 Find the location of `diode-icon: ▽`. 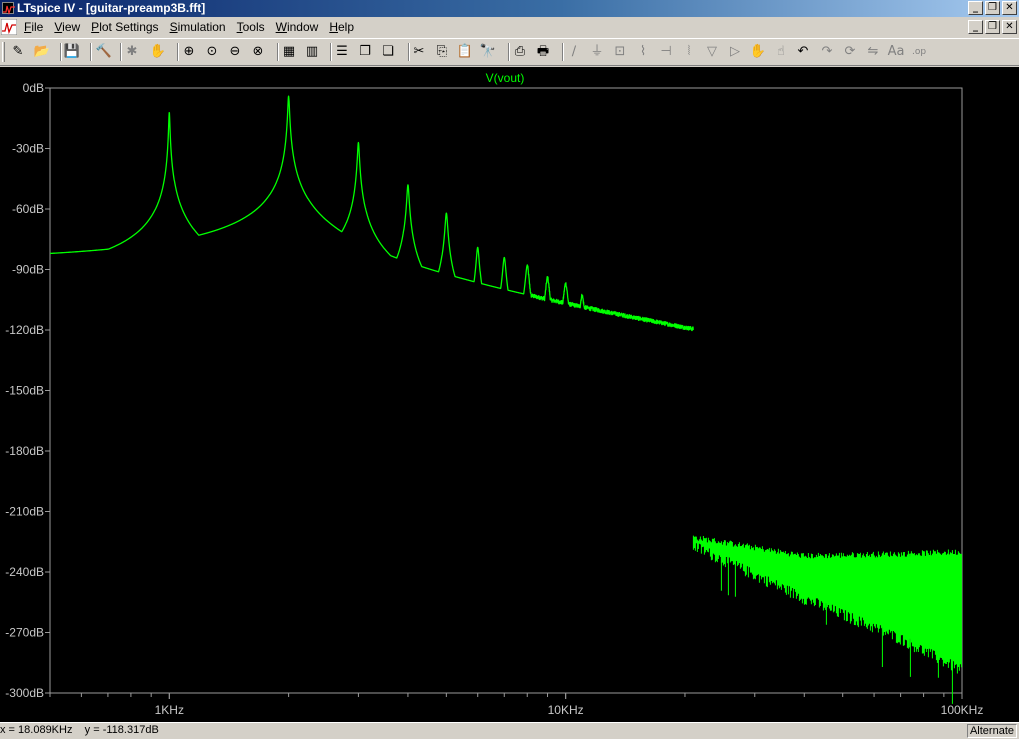

diode-icon: ▽ is located at coordinates (712, 52).